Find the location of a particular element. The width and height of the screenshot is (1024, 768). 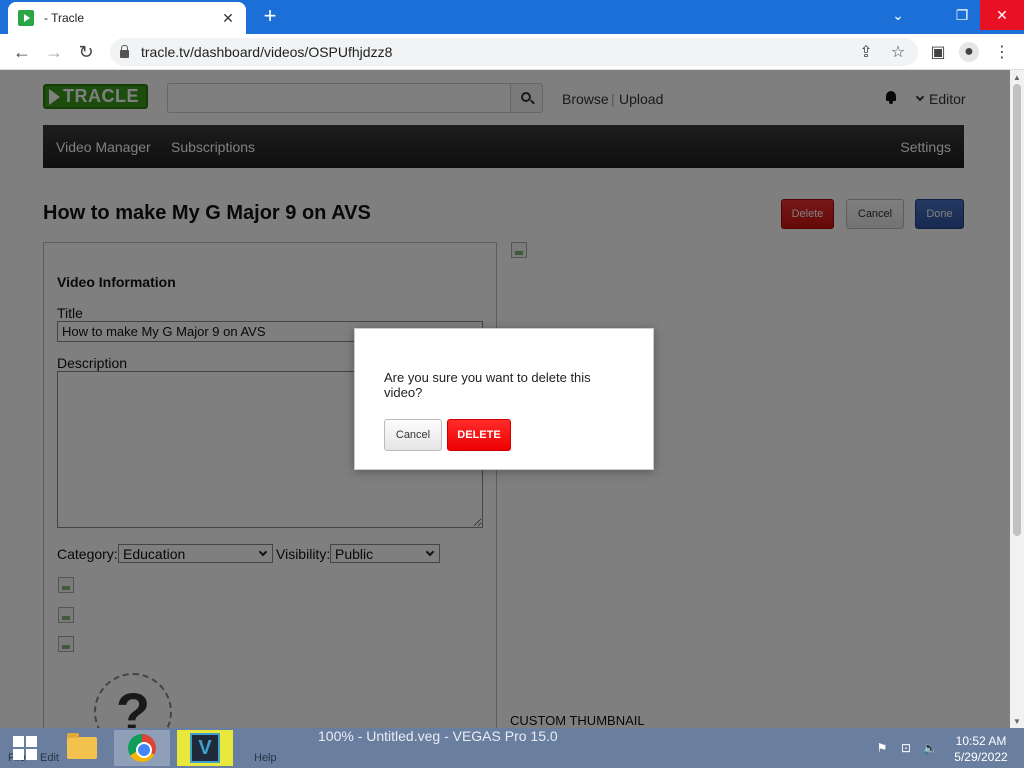

chrome-taskbar-button is located at coordinates (142, 748).